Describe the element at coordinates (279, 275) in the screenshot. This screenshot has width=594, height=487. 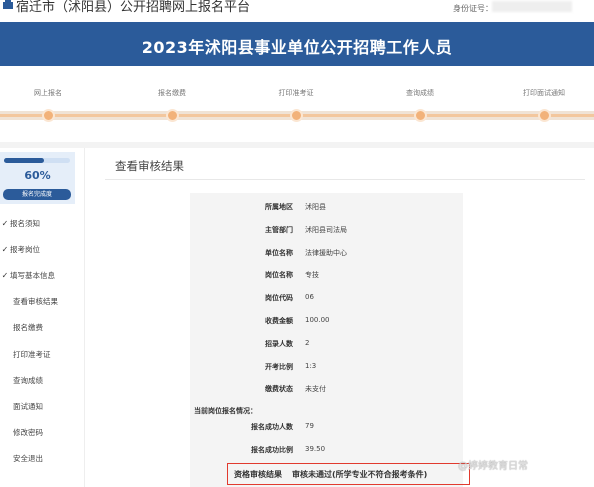
I see `detail-label: 岗位名称` at that location.